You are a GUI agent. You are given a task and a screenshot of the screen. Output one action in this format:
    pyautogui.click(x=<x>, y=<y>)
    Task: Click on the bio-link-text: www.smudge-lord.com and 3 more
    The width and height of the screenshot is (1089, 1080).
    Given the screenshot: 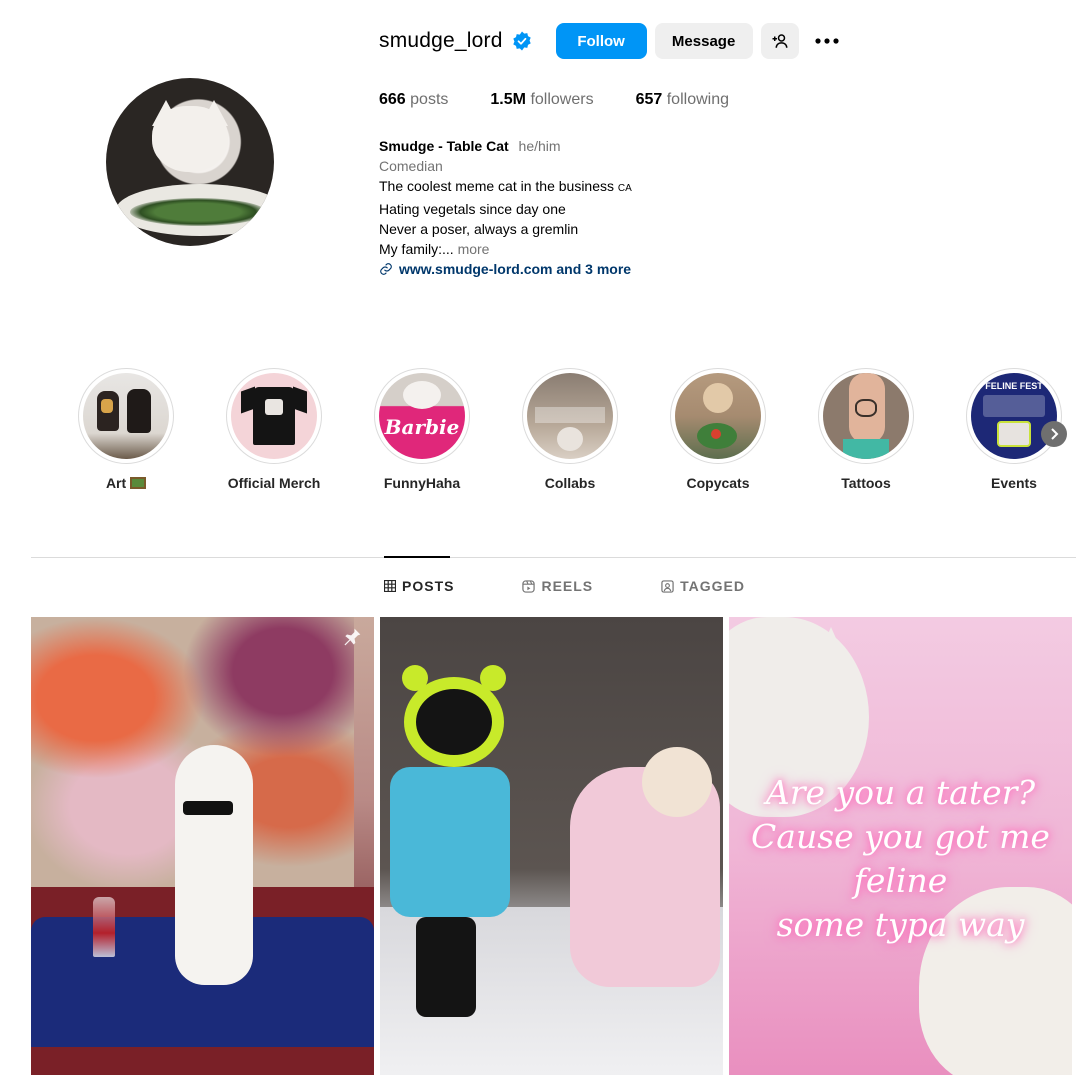 What is the action you would take?
    pyautogui.click(x=515, y=269)
    